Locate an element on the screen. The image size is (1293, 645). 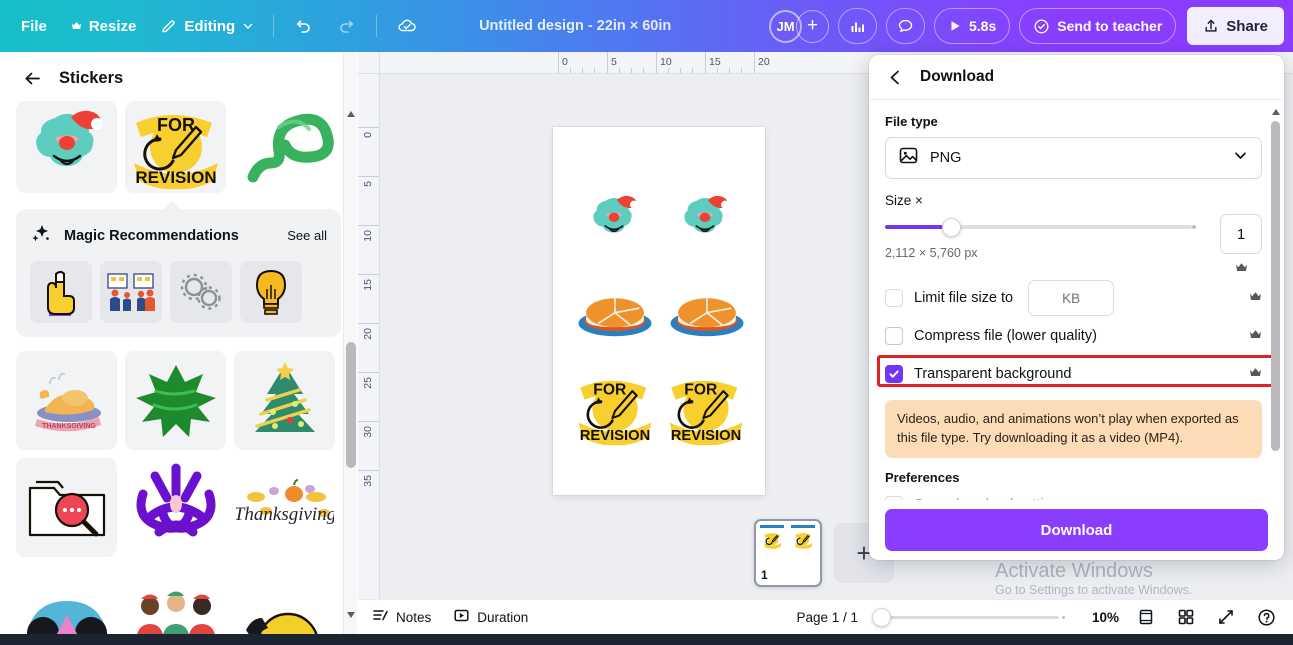
size-slider is located at coordinates (1044, 227).